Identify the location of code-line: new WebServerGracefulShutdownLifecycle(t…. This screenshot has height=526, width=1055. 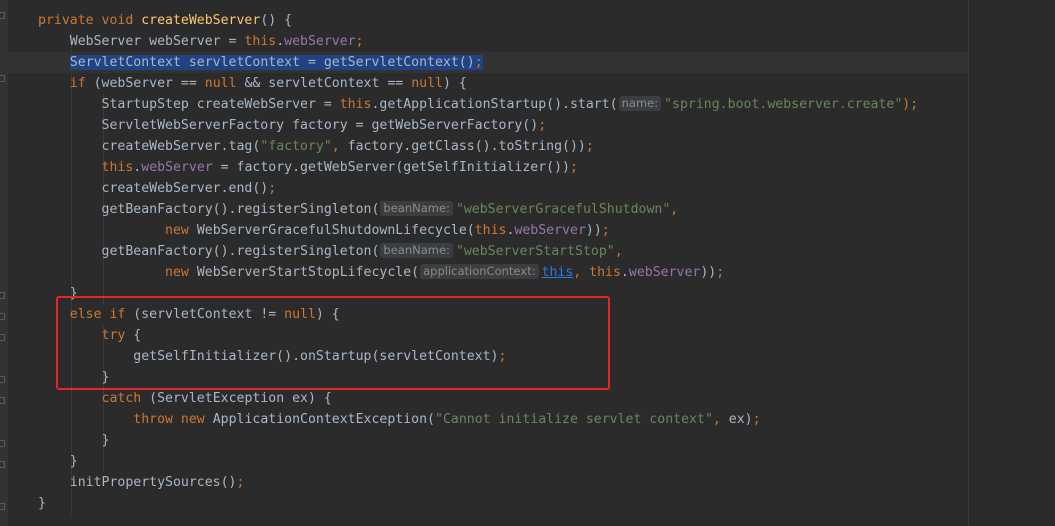
(324, 230).